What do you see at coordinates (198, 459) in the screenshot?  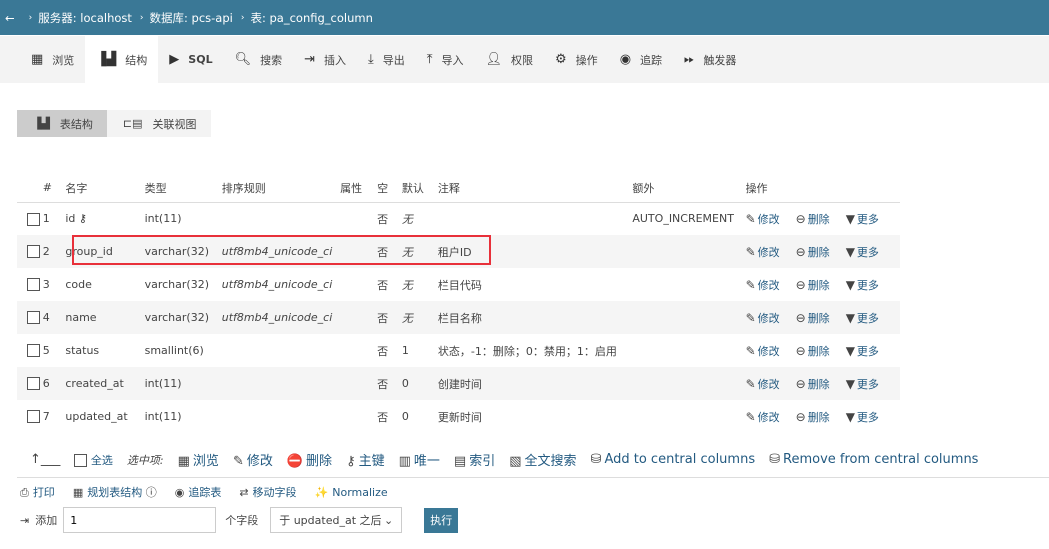 I see `bulk-browse-button: ▦ 浏览` at bounding box center [198, 459].